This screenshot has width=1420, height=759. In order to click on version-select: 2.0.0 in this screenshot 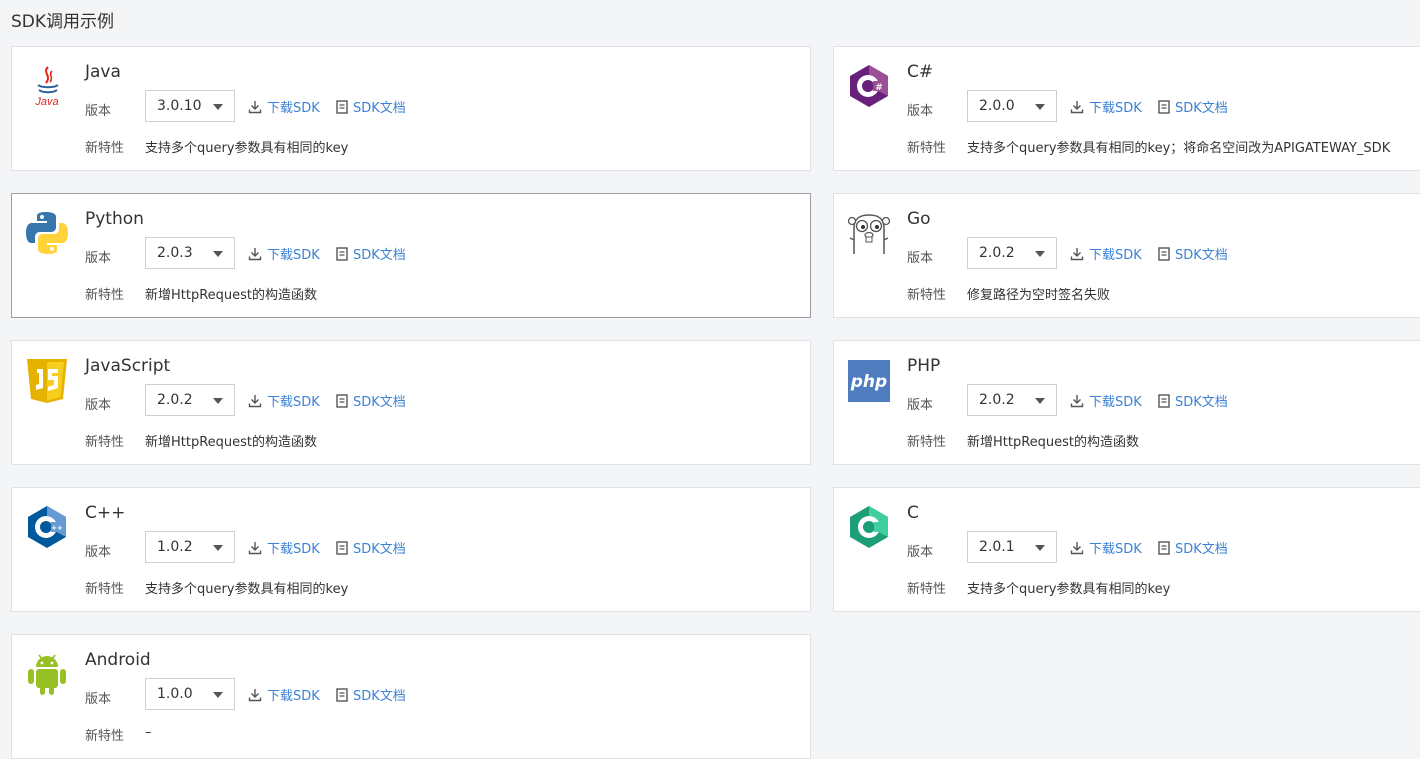, I will do `click(1012, 106)`.